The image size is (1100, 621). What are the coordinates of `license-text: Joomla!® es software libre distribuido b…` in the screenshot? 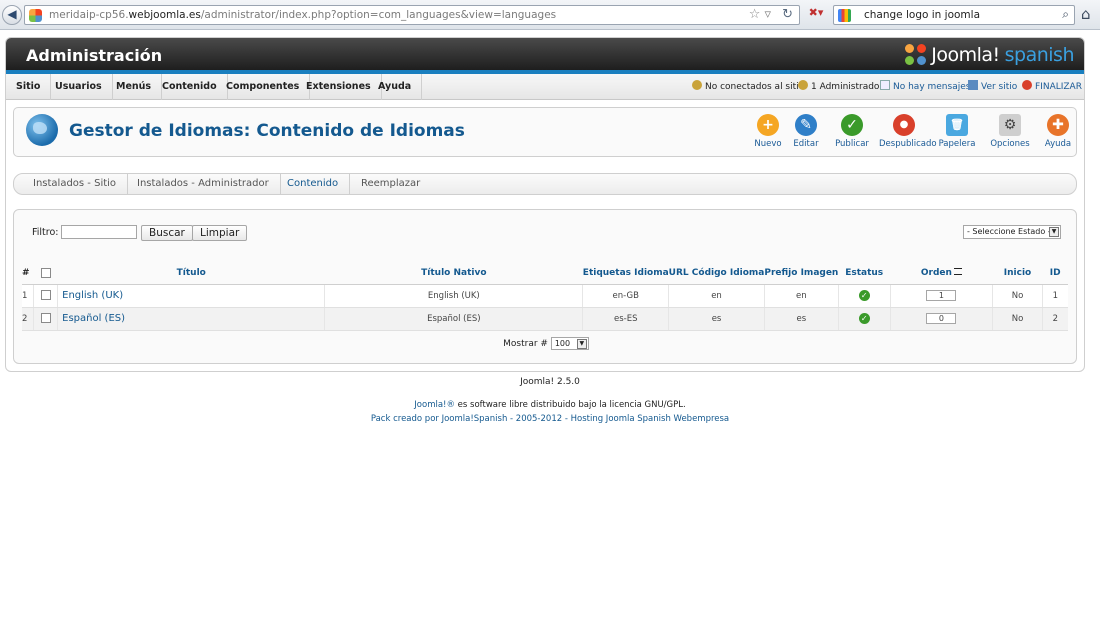 It's located at (550, 405).